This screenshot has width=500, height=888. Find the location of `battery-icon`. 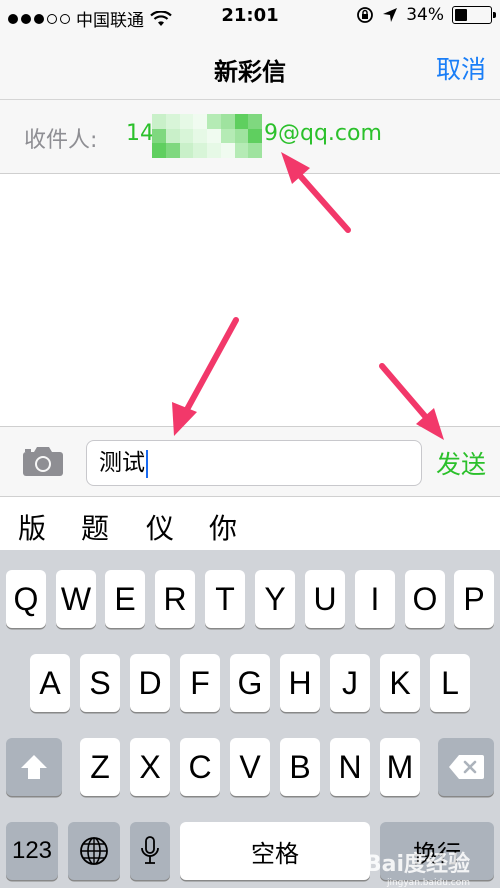

battery-icon is located at coordinates (474, 15).